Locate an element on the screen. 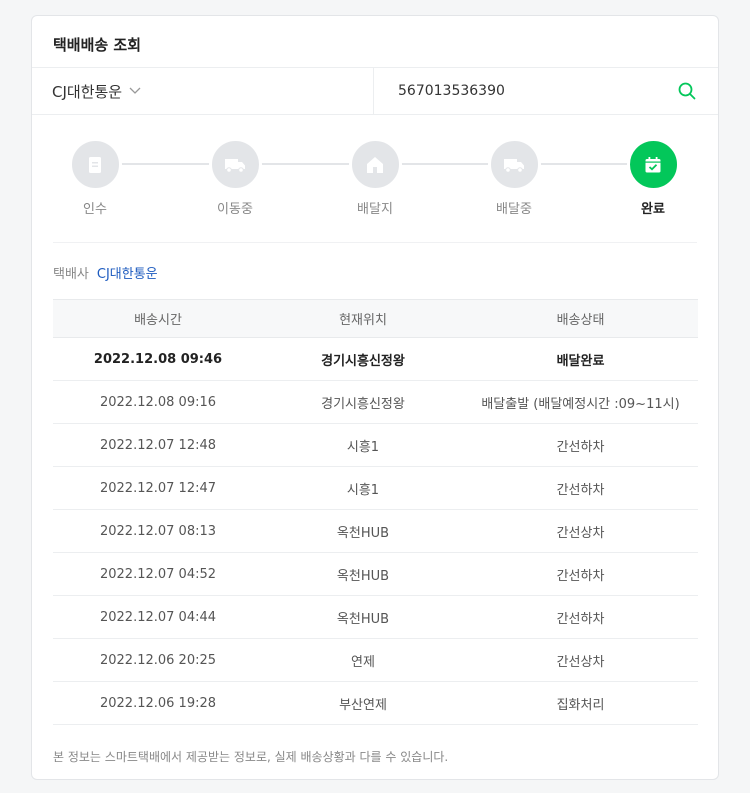 This screenshot has width=750, height=793. cell-time: 2022.12.07 04:44 is located at coordinates (158, 617).